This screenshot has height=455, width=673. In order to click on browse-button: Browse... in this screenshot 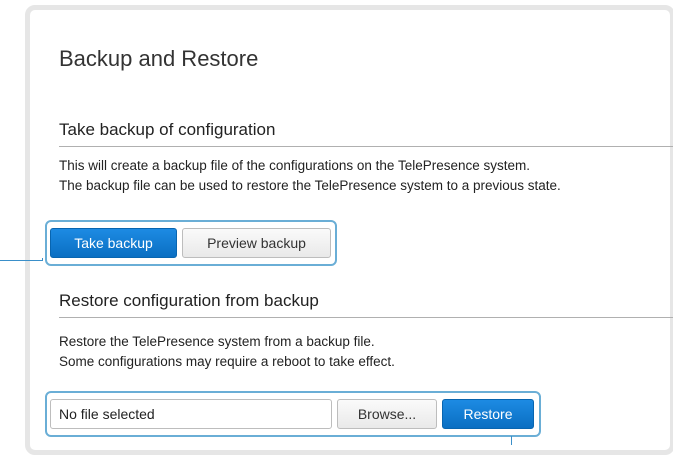, I will do `click(387, 414)`.